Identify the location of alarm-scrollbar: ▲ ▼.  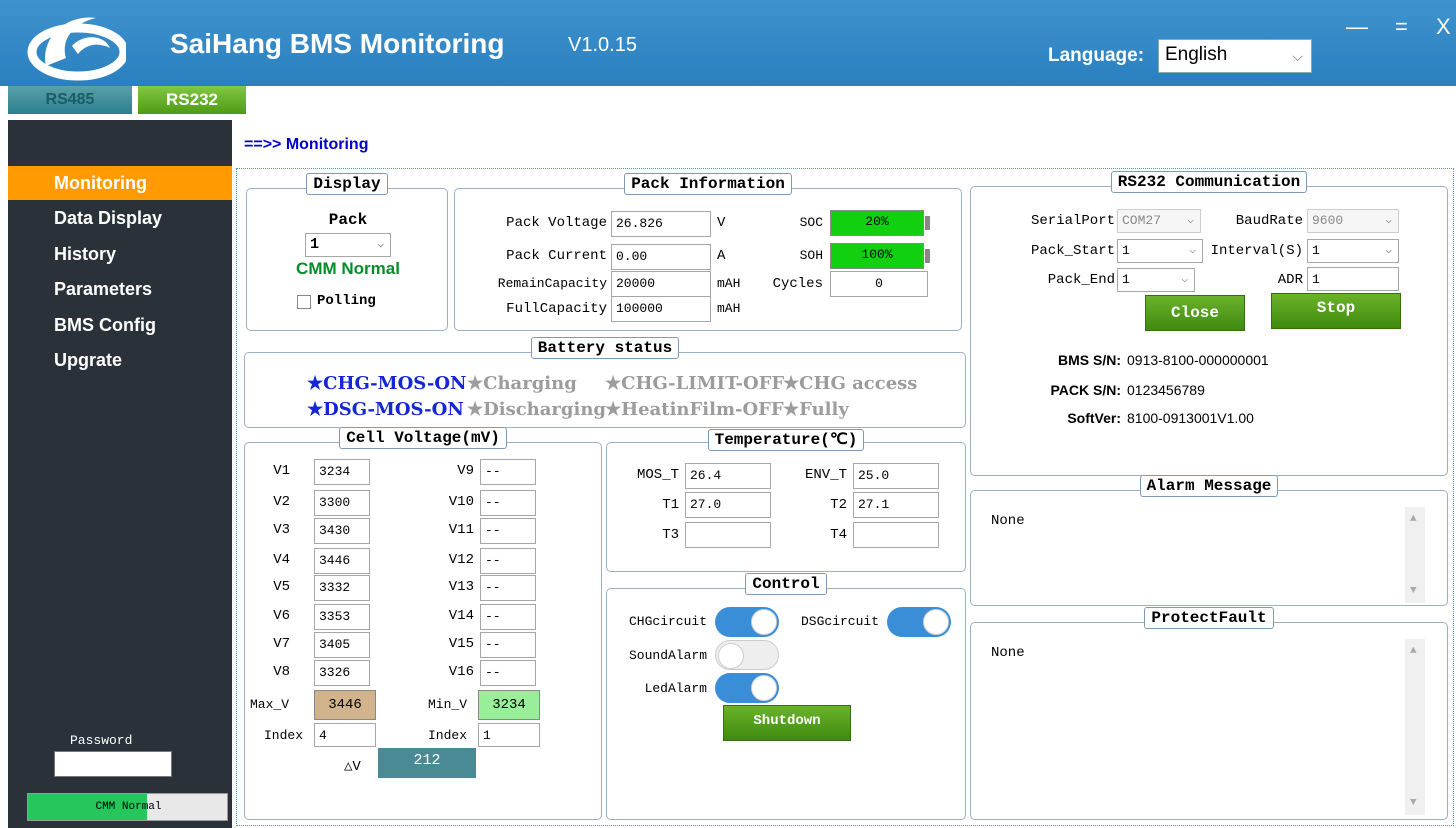
(1415, 555).